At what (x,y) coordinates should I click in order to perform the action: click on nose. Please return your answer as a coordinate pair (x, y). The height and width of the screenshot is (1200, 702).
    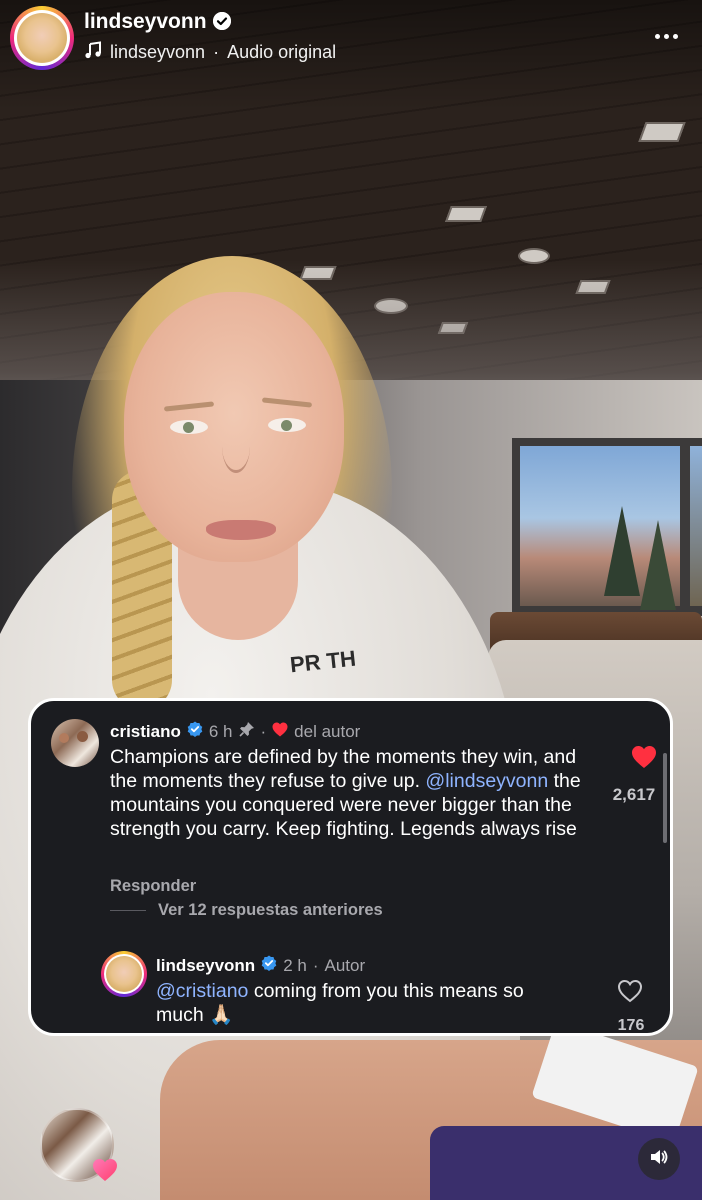
    Looking at the image, I should click on (236, 446).